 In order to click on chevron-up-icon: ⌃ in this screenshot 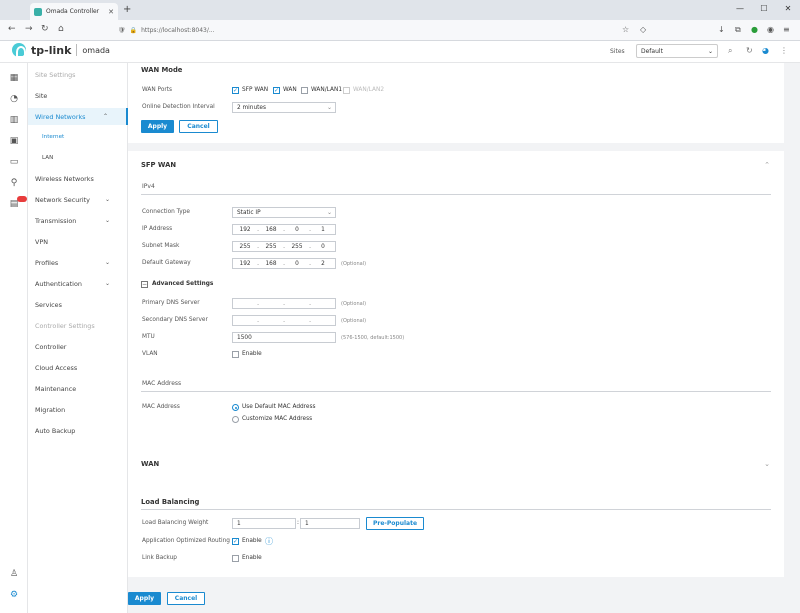, I will do `click(767, 165)`.